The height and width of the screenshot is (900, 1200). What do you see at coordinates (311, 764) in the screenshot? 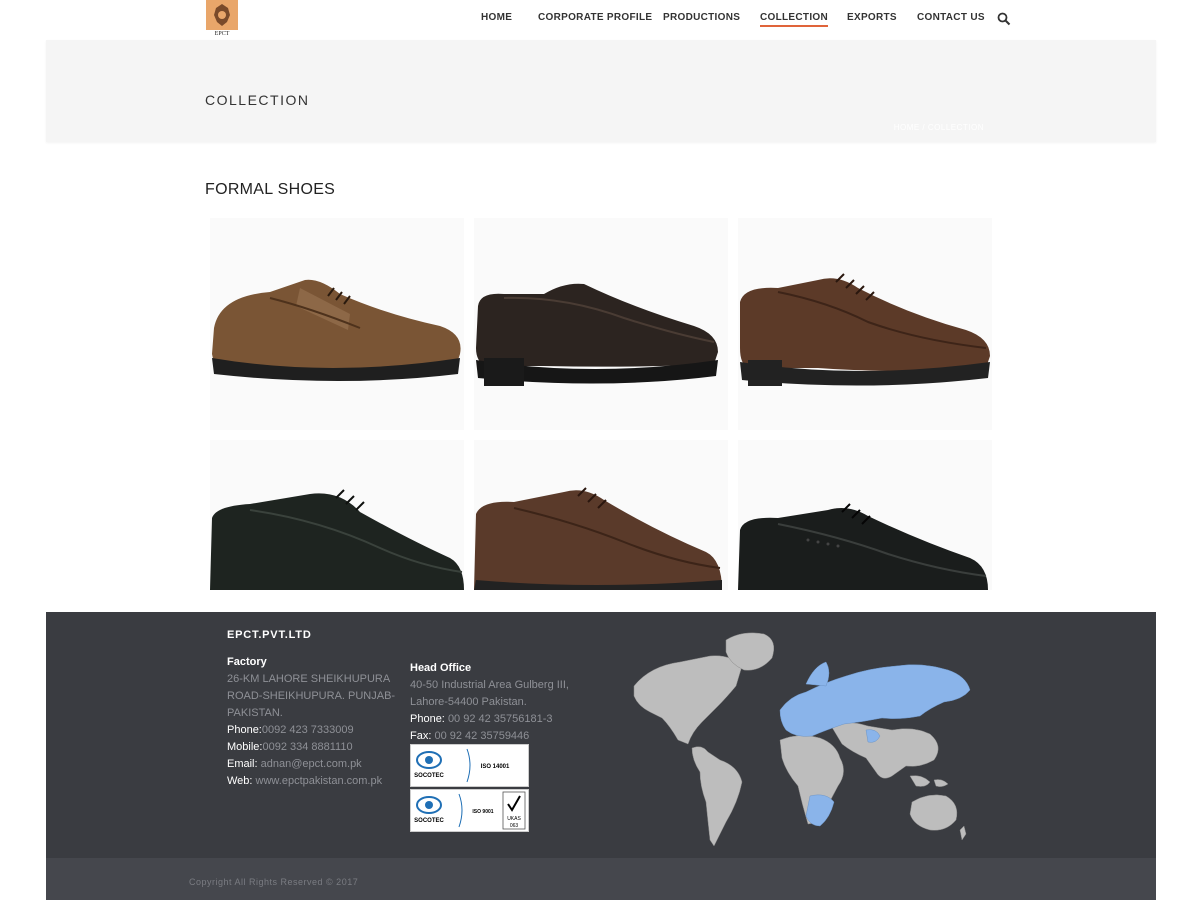
I see `email-link: adnan@epct.com.pk` at bounding box center [311, 764].